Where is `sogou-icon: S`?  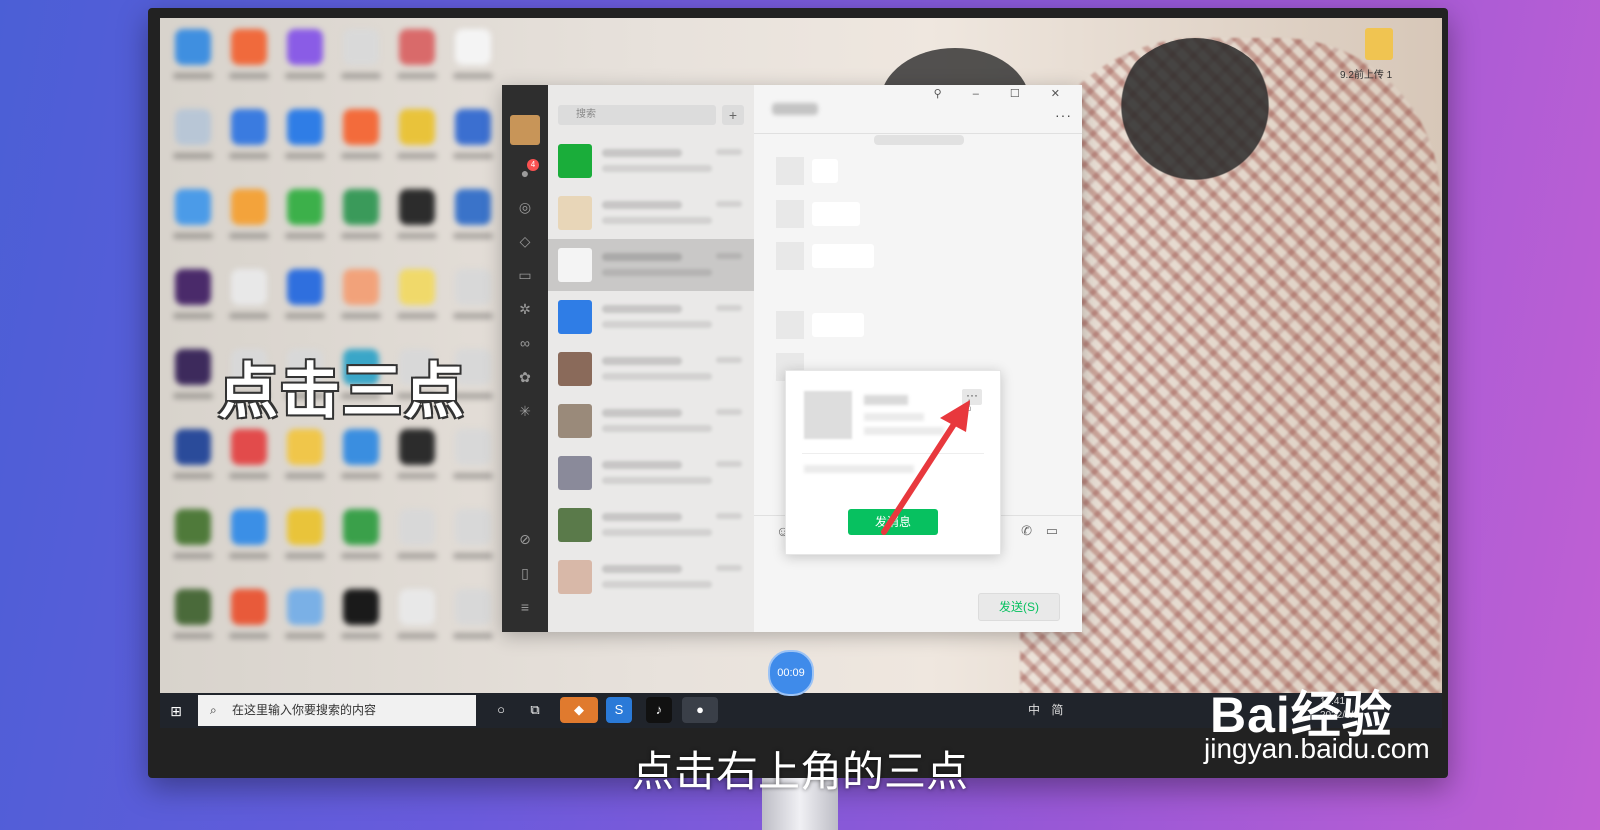
sogou-icon: S is located at coordinates (619, 710).